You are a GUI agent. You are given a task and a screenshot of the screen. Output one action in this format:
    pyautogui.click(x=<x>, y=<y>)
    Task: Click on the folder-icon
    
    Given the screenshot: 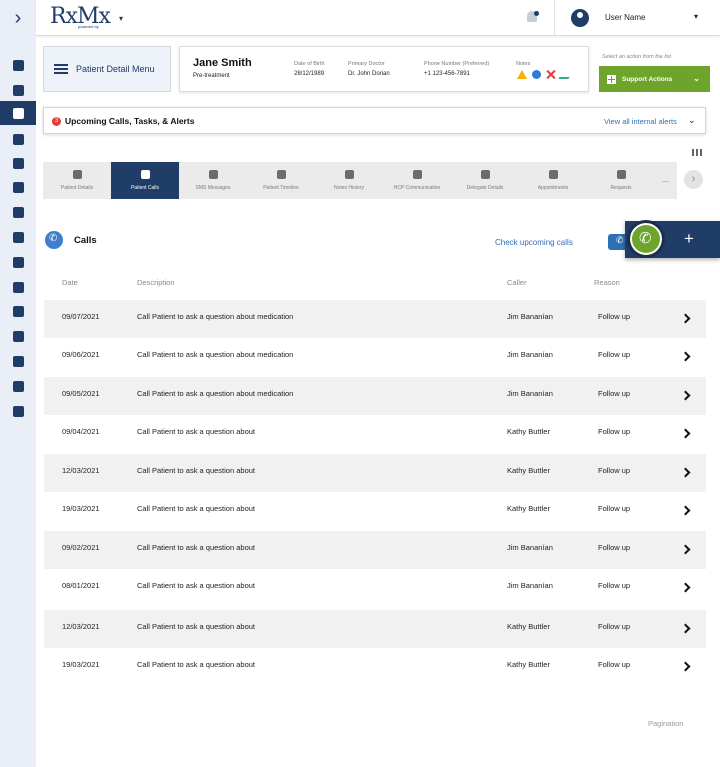 What is the action you would take?
    pyautogui.click(x=349, y=174)
    